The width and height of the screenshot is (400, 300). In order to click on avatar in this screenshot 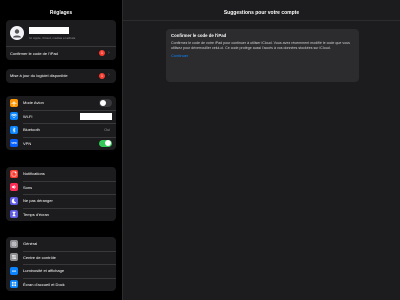, I will do `click(17, 33)`.